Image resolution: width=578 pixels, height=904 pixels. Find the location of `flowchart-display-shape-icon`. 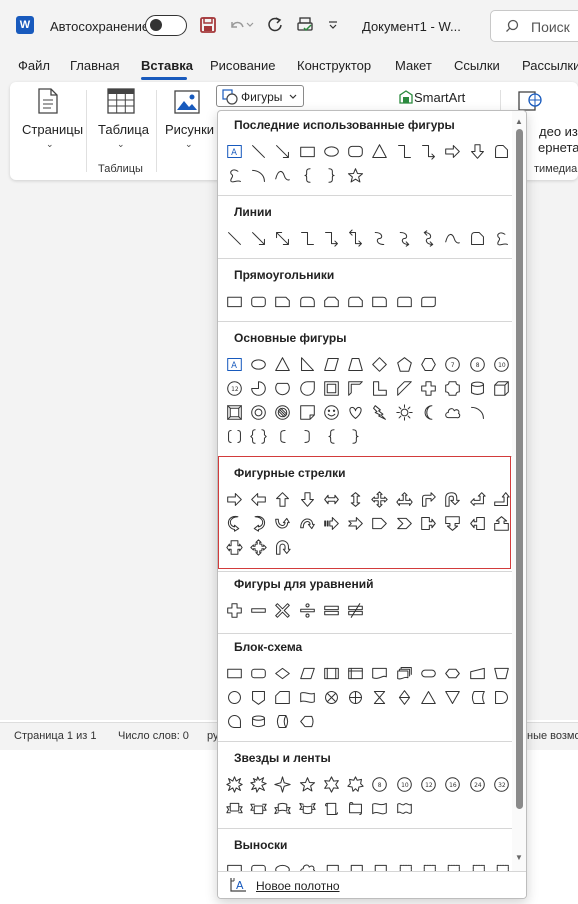

flowchart-display-shape-icon is located at coordinates (307, 721).